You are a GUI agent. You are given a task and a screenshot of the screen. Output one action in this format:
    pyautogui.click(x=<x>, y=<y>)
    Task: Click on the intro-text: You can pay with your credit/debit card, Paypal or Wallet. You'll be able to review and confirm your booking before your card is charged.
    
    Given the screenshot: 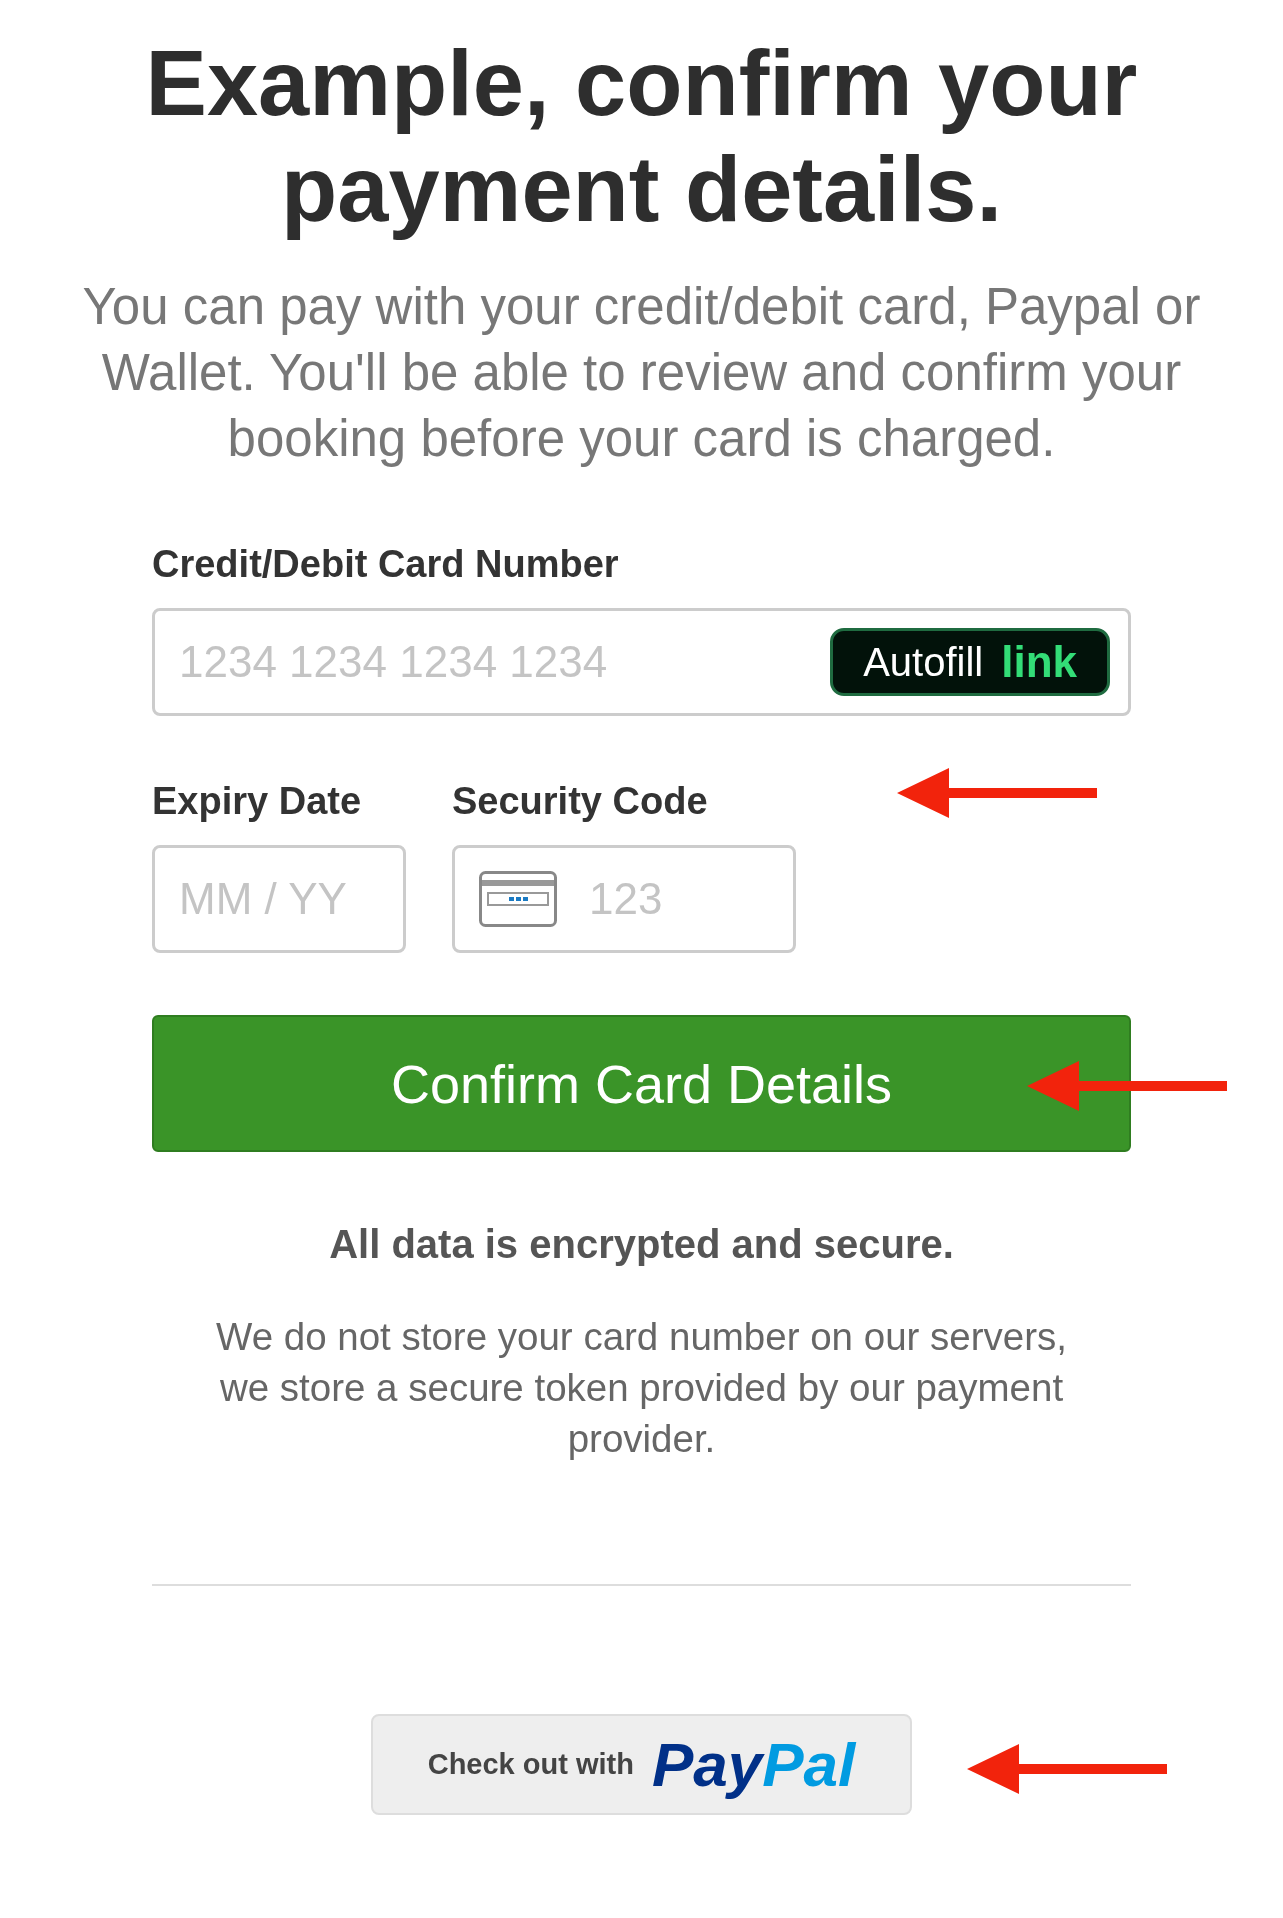 What is the action you would take?
    pyautogui.click(x=641, y=373)
    